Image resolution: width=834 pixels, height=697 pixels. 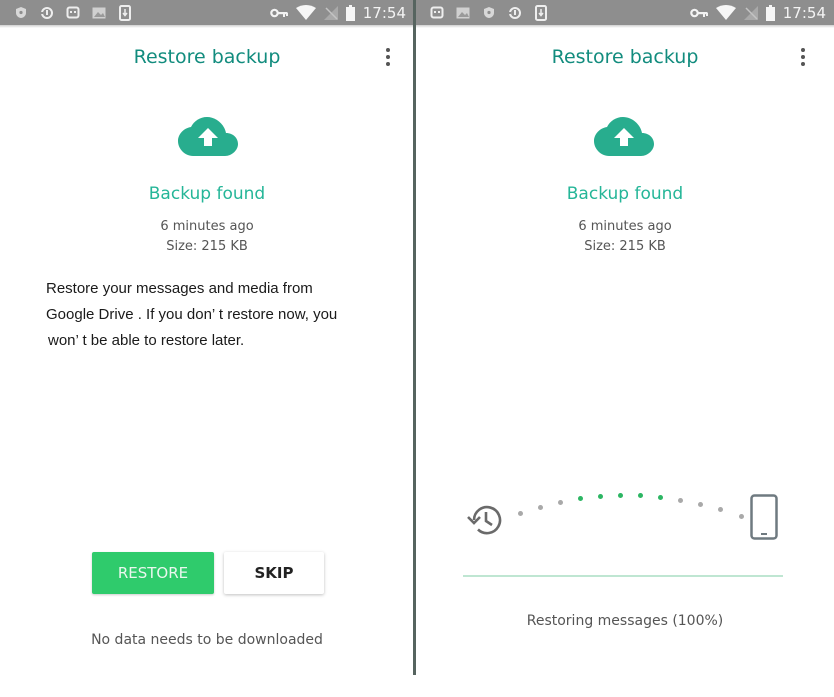 What do you see at coordinates (179, 288) in the screenshot?
I see `description-line: Restore your messages and media from` at bounding box center [179, 288].